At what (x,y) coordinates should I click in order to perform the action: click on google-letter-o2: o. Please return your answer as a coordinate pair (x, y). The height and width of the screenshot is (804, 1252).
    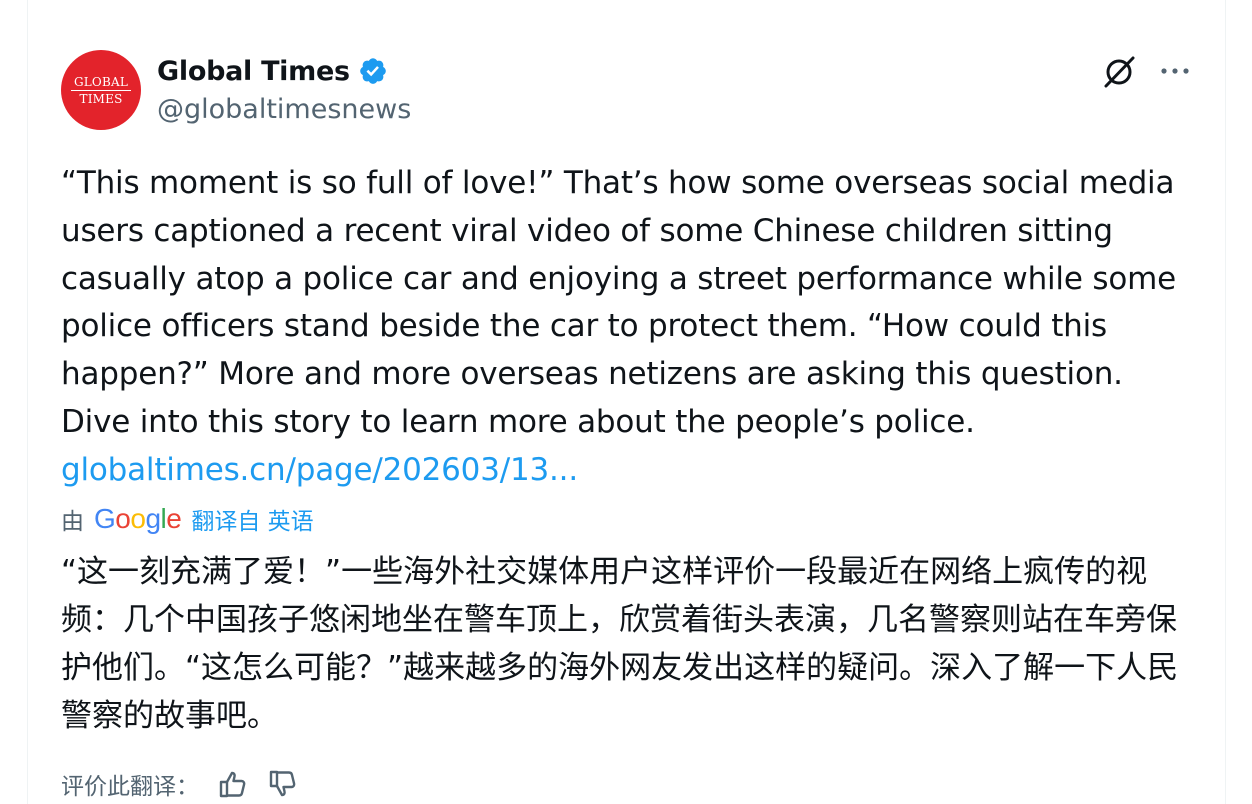
    Looking at the image, I should click on (138, 518).